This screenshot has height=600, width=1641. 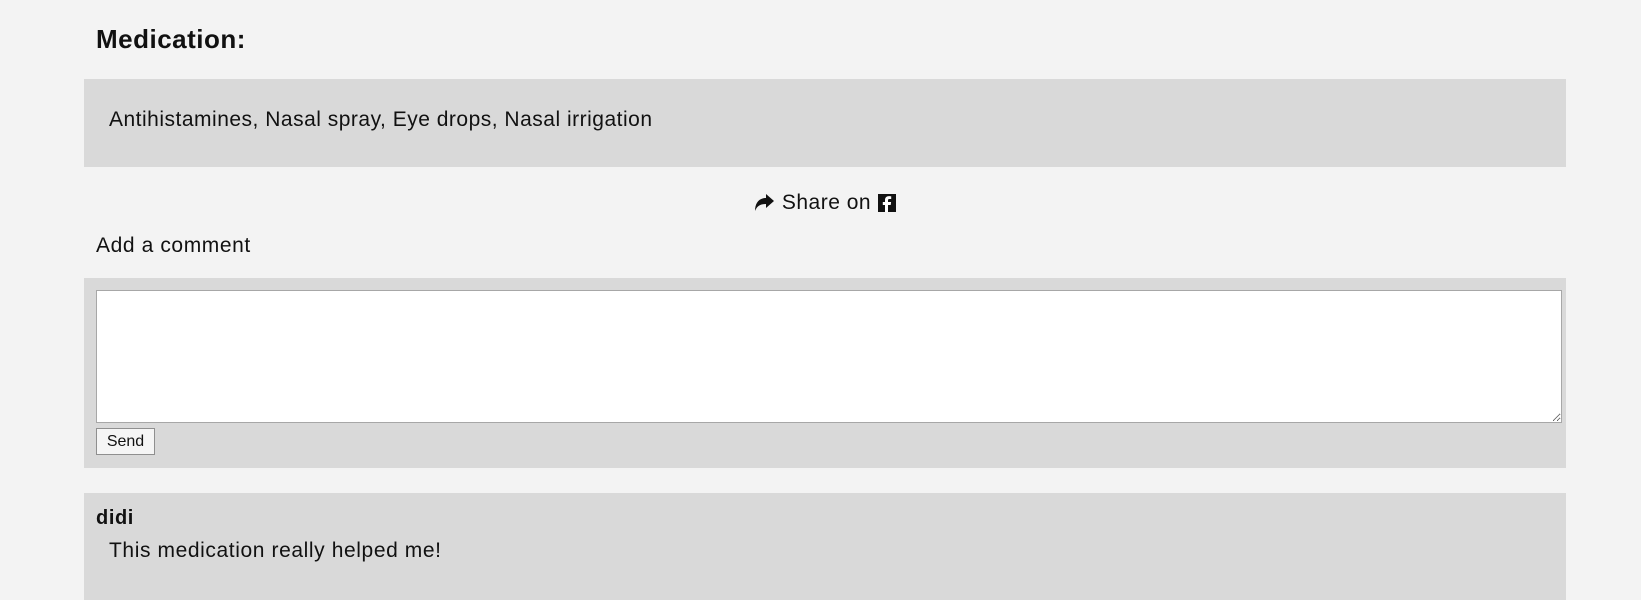 What do you see at coordinates (173, 245) in the screenshot?
I see `add-comment-label: Add a comment` at bounding box center [173, 245].